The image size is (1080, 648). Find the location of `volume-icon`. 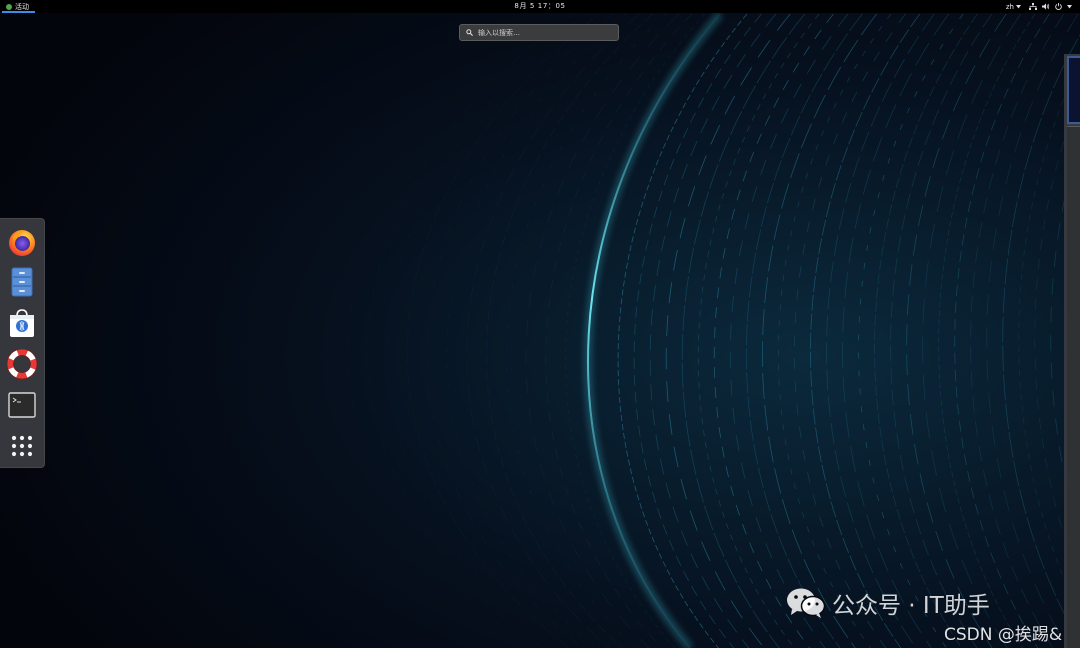

volume-icon is located at coordinates (1046, 6).